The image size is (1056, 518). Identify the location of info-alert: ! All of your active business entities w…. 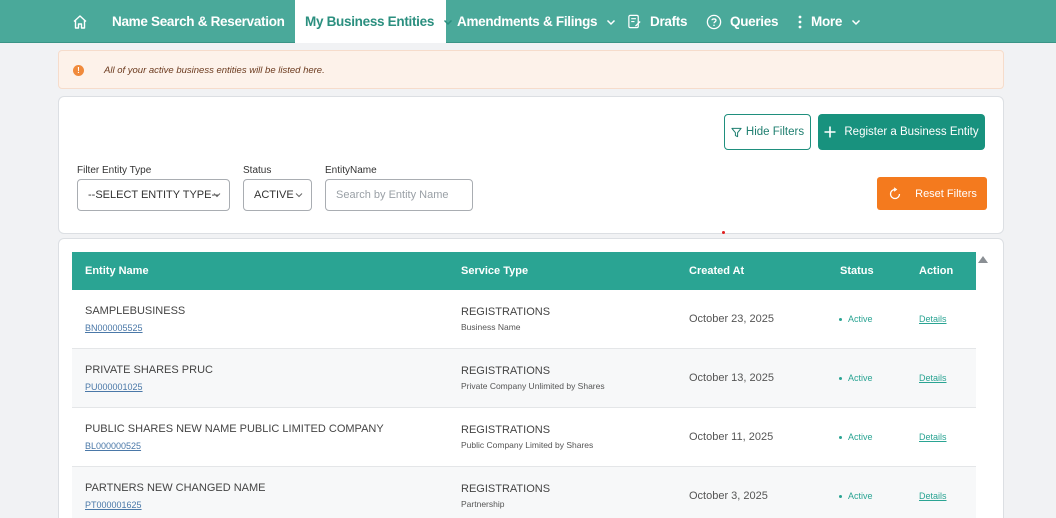
(531, 69).